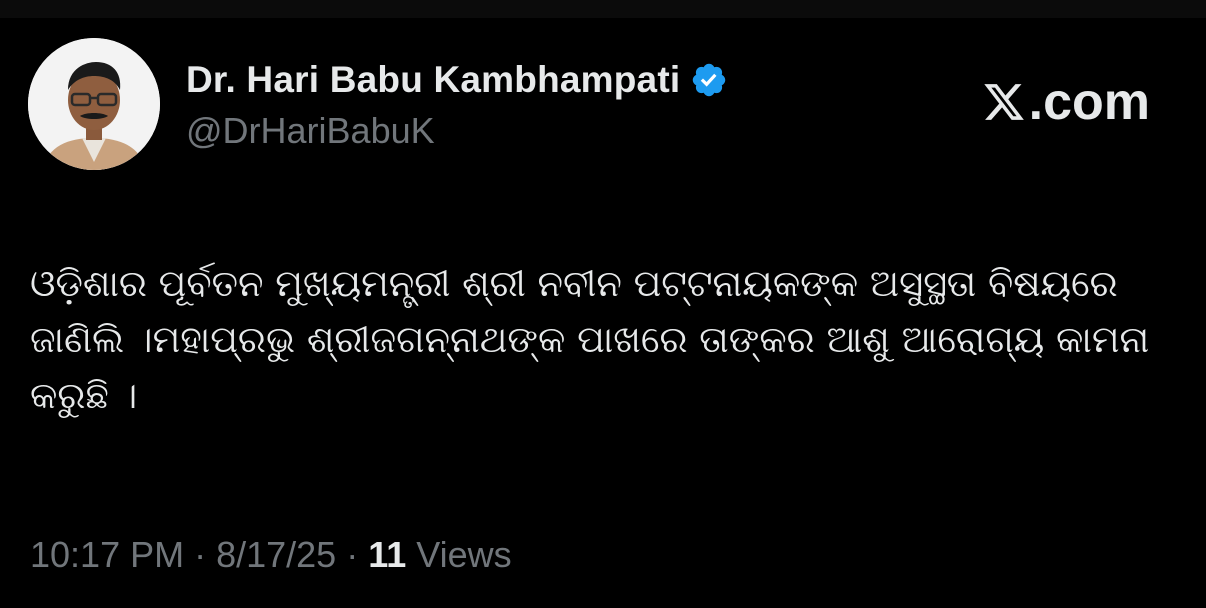 This screenshot has width=1206, height=608. I want to click on post-date: 8/17/25, so click(276, 554).